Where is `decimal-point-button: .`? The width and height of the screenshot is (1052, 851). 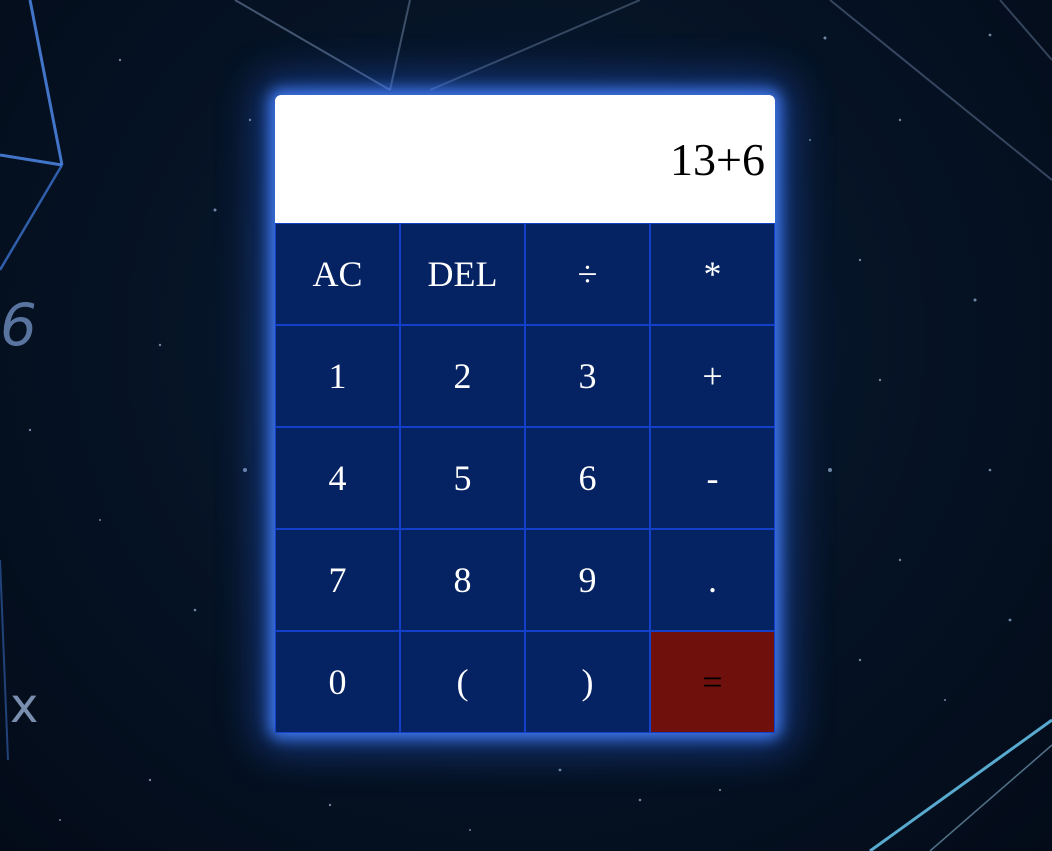
decimal-point-button: . is located at coordinates (712, 580).